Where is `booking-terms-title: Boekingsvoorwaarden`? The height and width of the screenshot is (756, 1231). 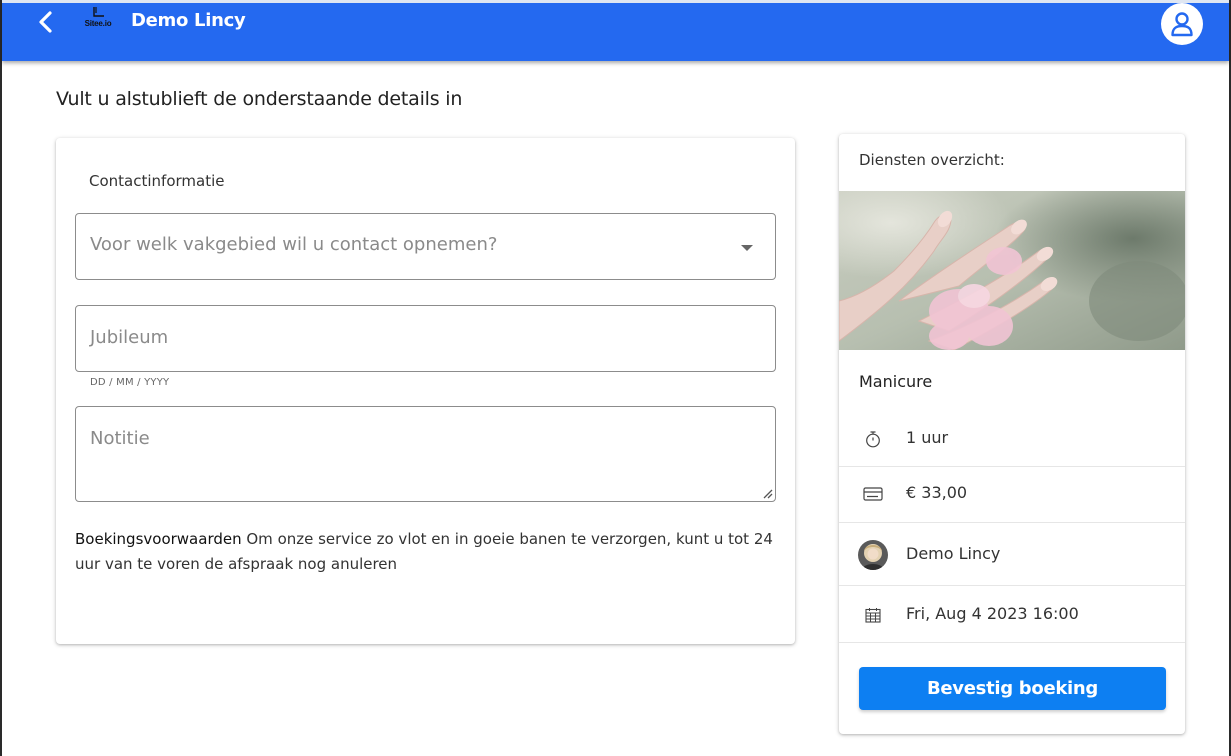 booking-terms-title: Boekingsvoorwaarden is located at coordinates (158, 539).